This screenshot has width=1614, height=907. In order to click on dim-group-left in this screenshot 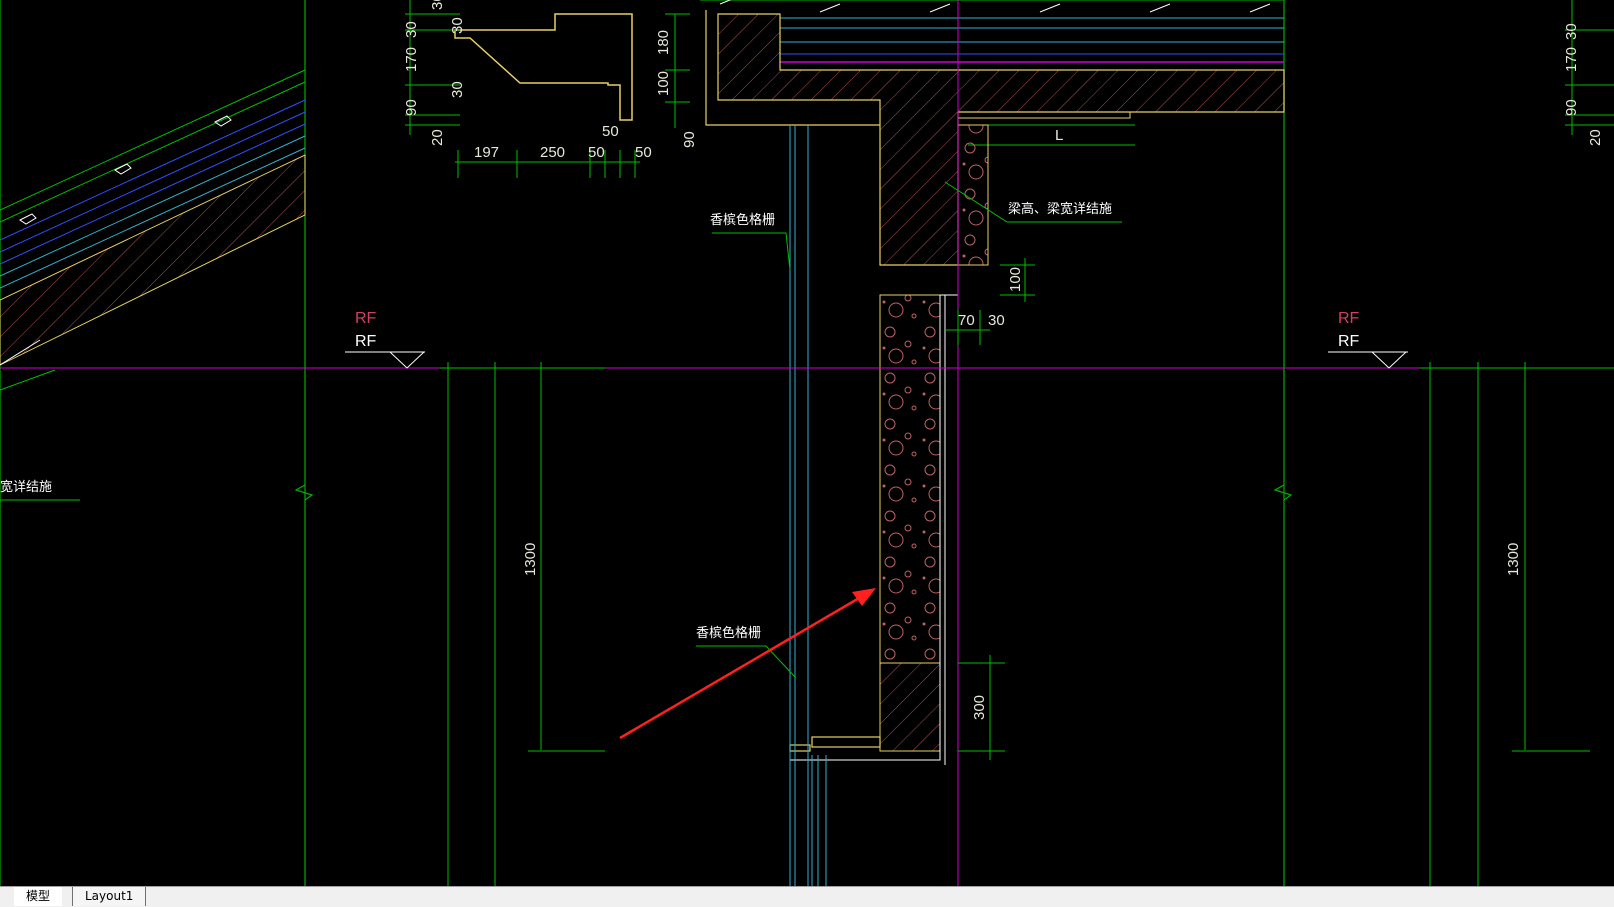, I will do `click(522, 624)`.